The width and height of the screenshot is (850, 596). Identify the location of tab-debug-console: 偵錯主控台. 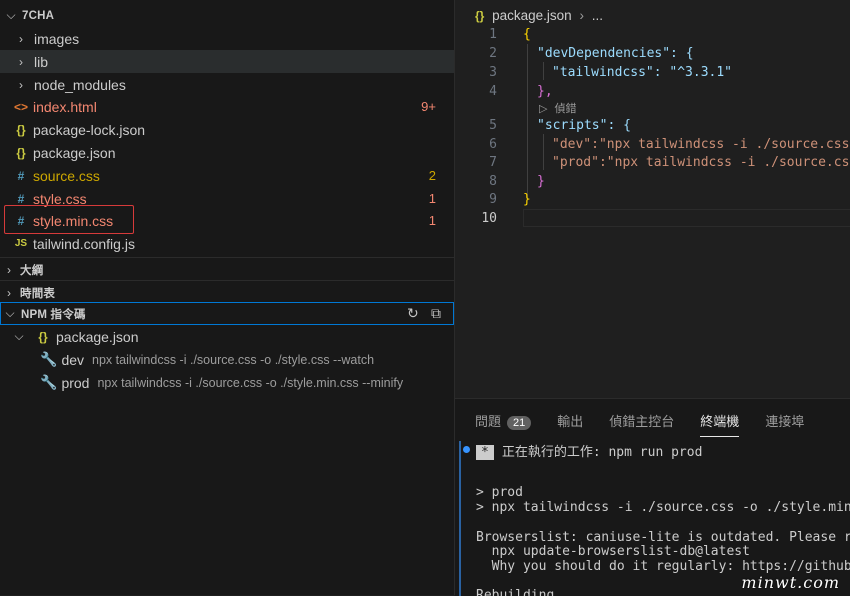
(641, 420).